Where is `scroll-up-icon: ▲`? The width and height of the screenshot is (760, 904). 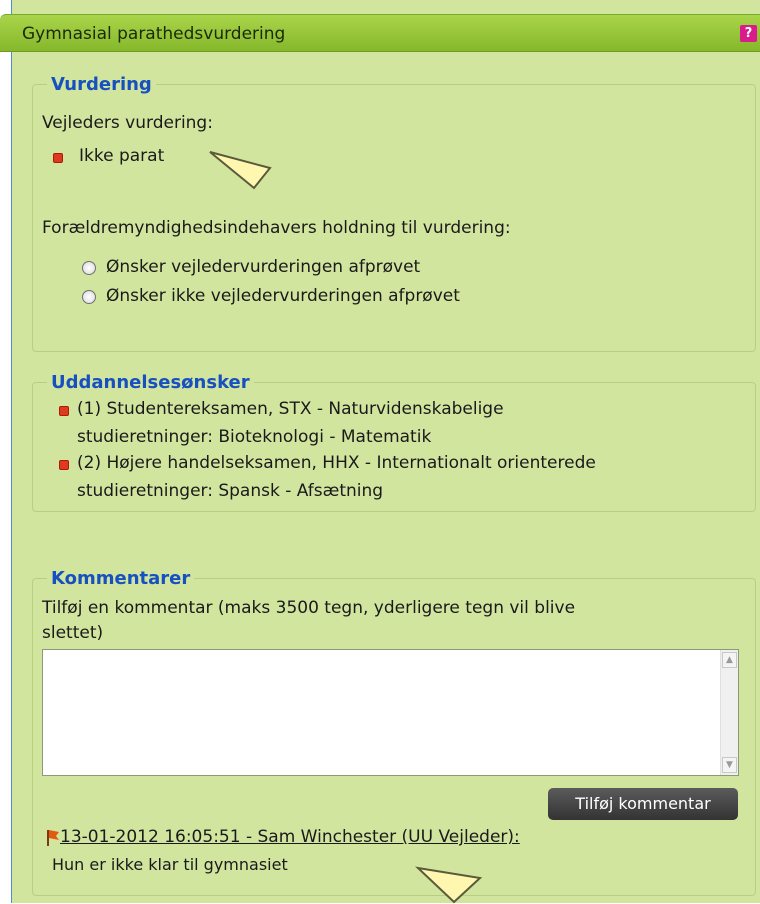 scroll-up-icon: ▲ is located at coordinates (729, 660).